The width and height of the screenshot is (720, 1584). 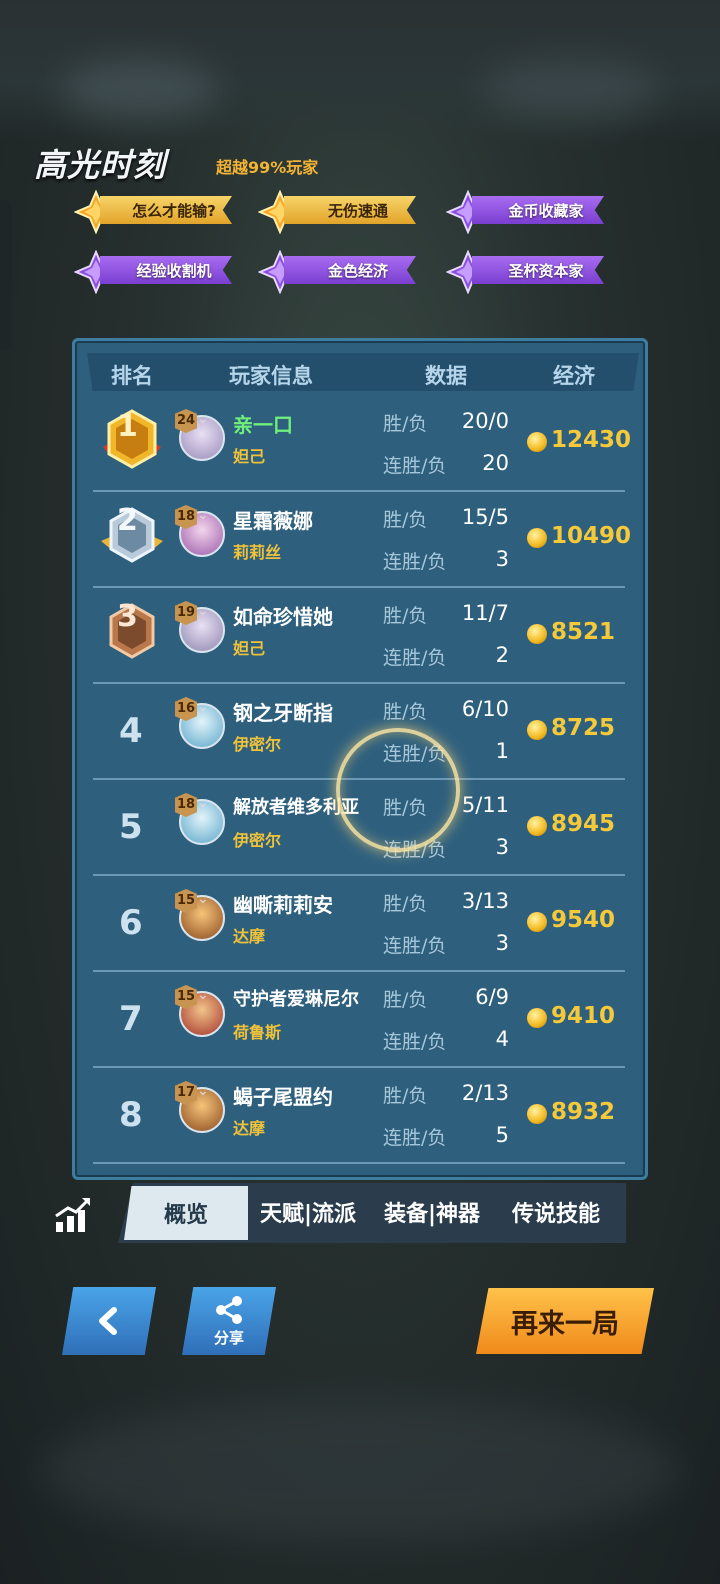 What do you see at coordinates (6, 275) in the screenshot?
I see `side-handle` at bounding box center [6, 275].